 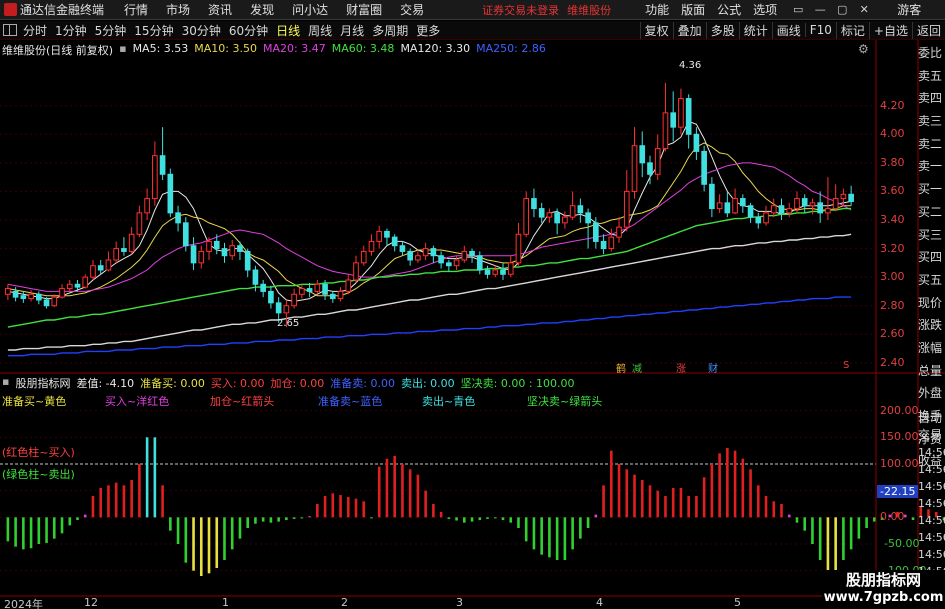 I want to click on period-1min: 1分钟, so click(x=71, y=30).